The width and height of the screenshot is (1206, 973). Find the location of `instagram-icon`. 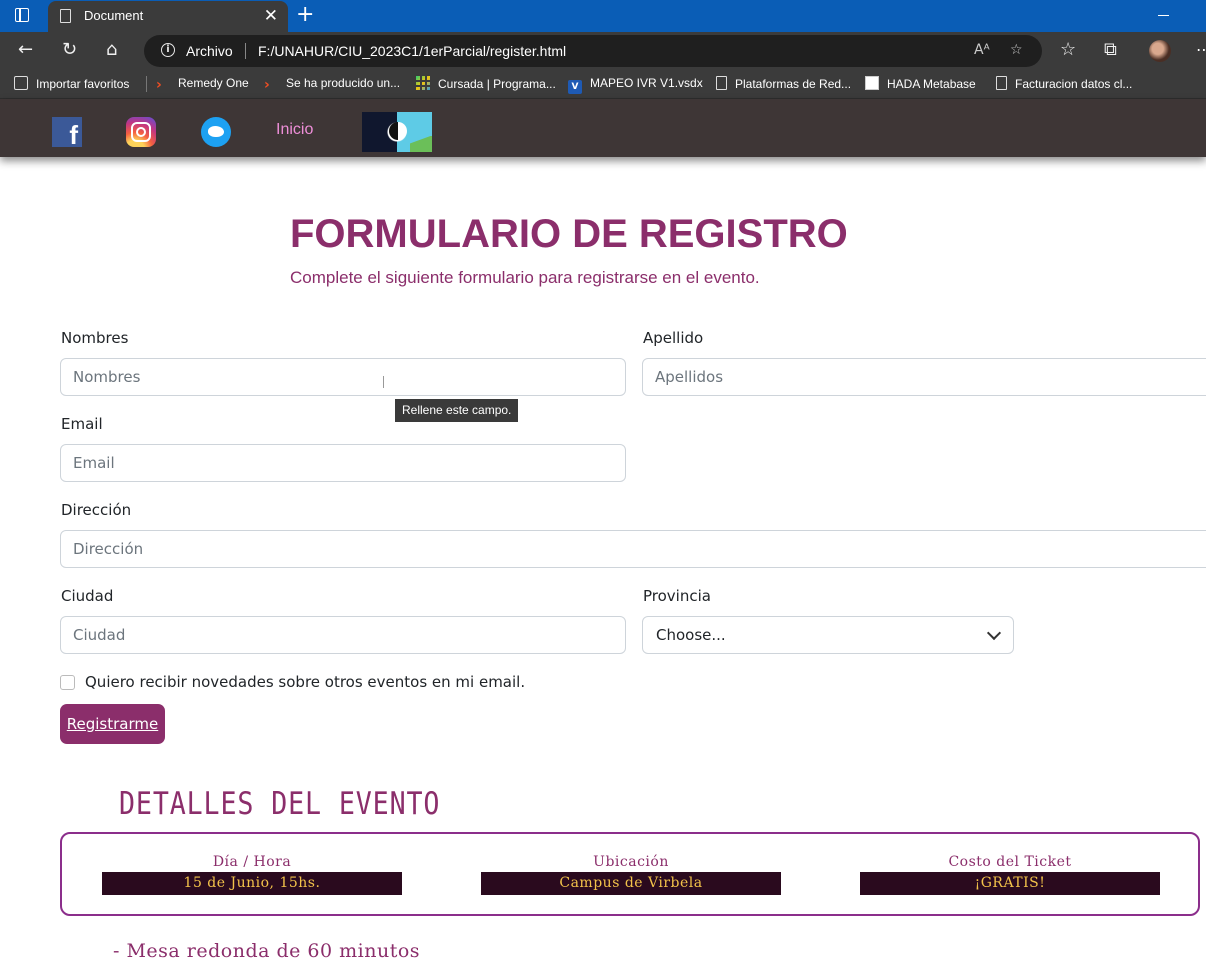

instagram-icon is located at coordinates (141, 132).